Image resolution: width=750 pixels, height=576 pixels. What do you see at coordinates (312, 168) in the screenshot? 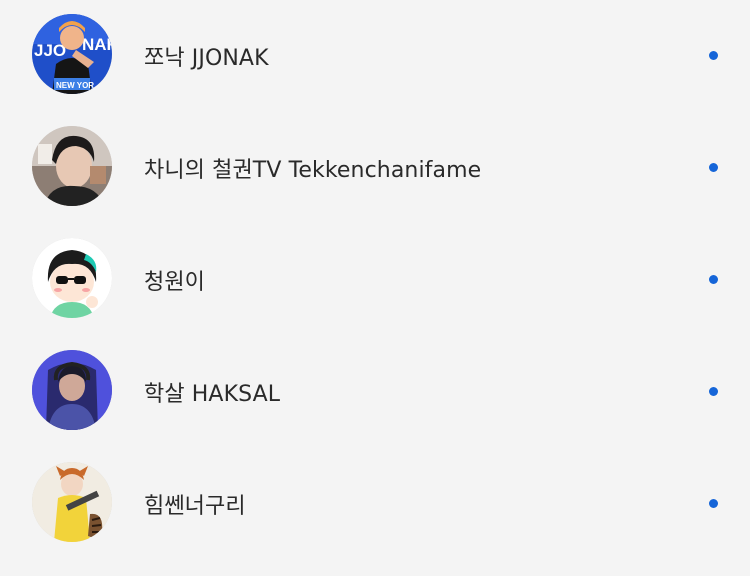
I see `channel-name: 차니의 철권TV Tekkenchanifame` at bounding box center [312, 168].